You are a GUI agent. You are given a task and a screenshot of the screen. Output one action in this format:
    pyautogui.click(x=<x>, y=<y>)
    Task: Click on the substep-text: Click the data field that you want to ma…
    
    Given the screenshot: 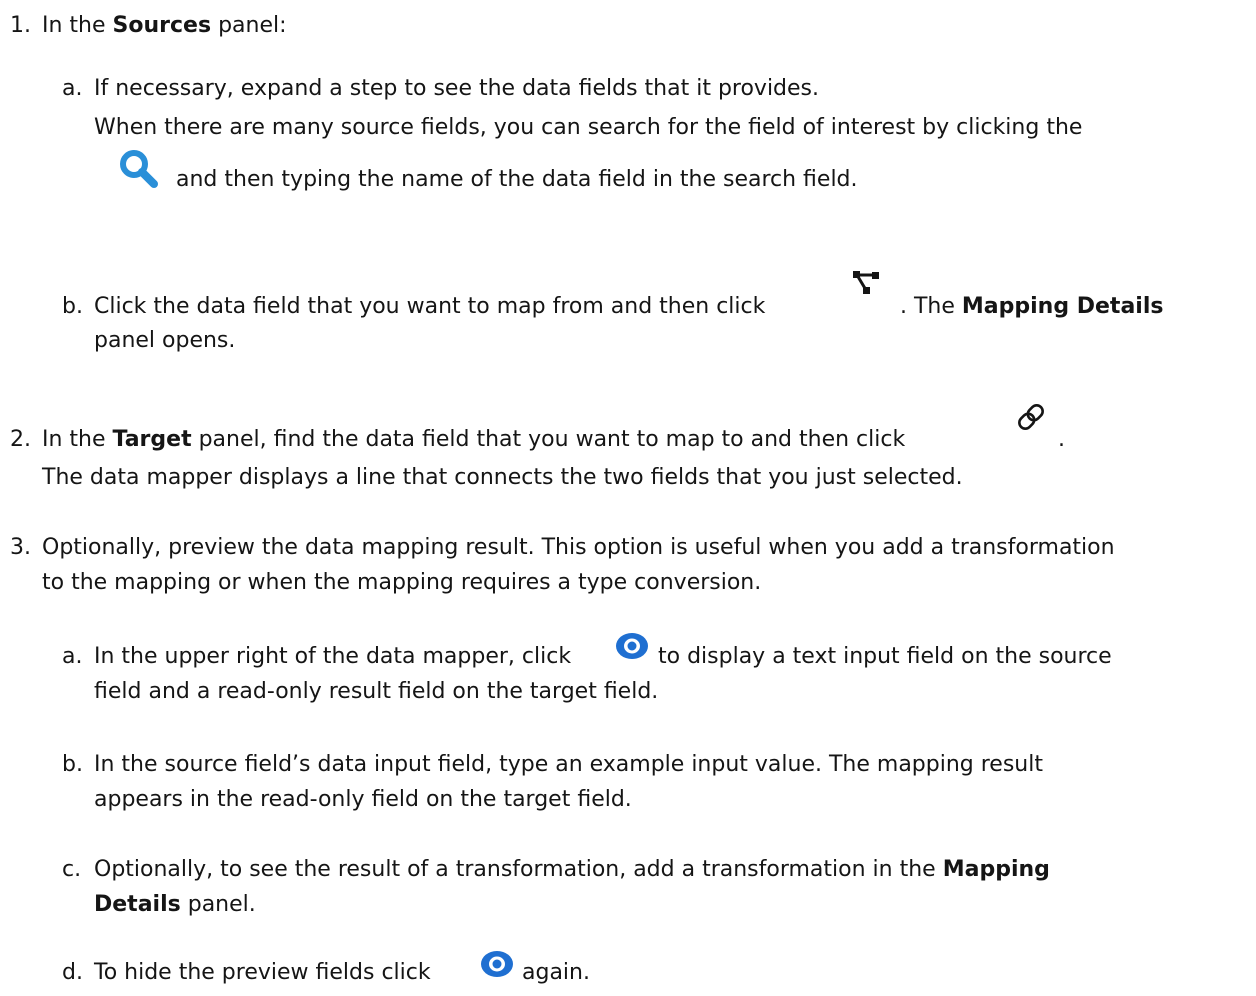 What is the action you would take?
    pyautogui.click(x=430, y=306)
    